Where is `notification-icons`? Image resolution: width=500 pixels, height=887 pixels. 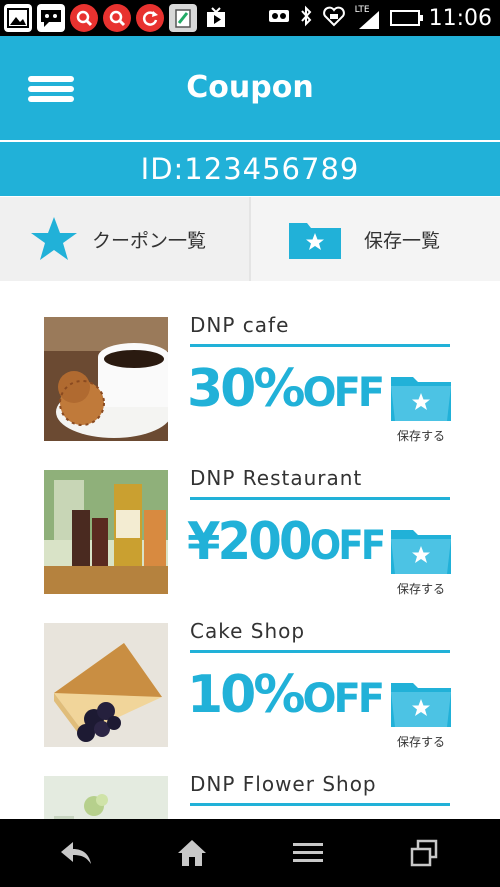
notification-icons is located at coordinates (117, 18).